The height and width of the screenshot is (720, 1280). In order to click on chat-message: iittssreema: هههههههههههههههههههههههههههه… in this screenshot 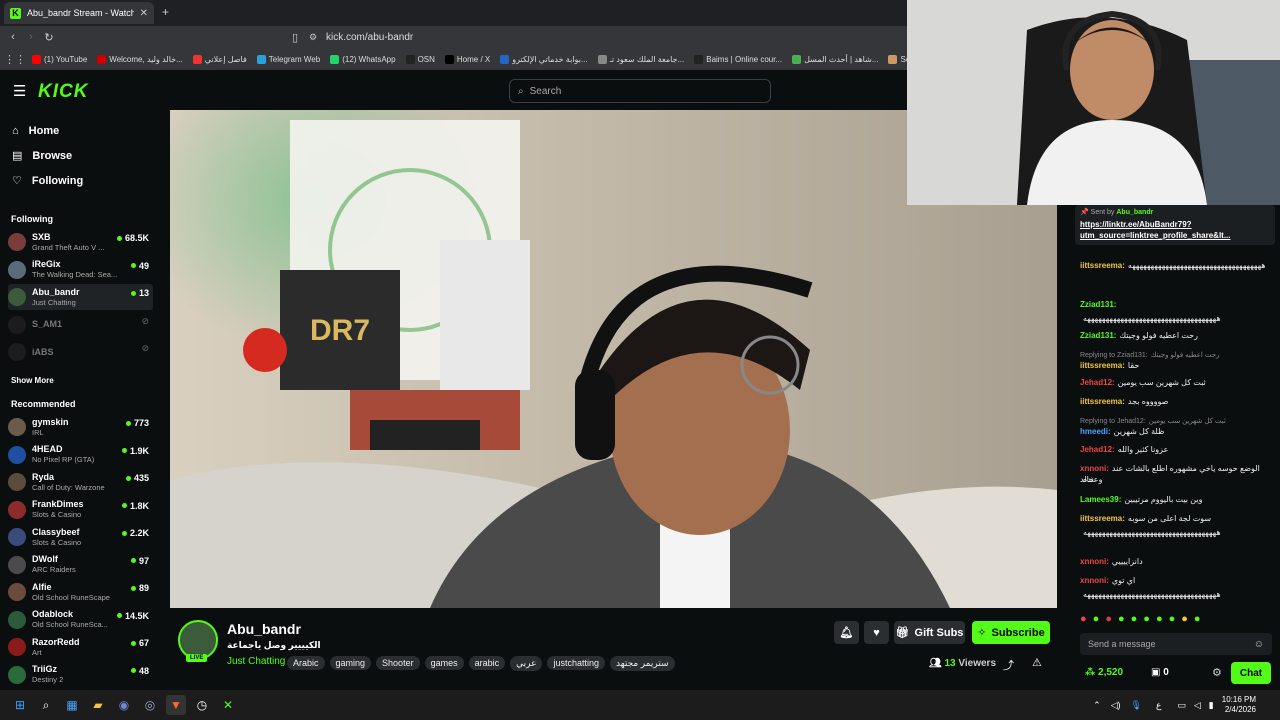, I will do `click(1175, 265)`.